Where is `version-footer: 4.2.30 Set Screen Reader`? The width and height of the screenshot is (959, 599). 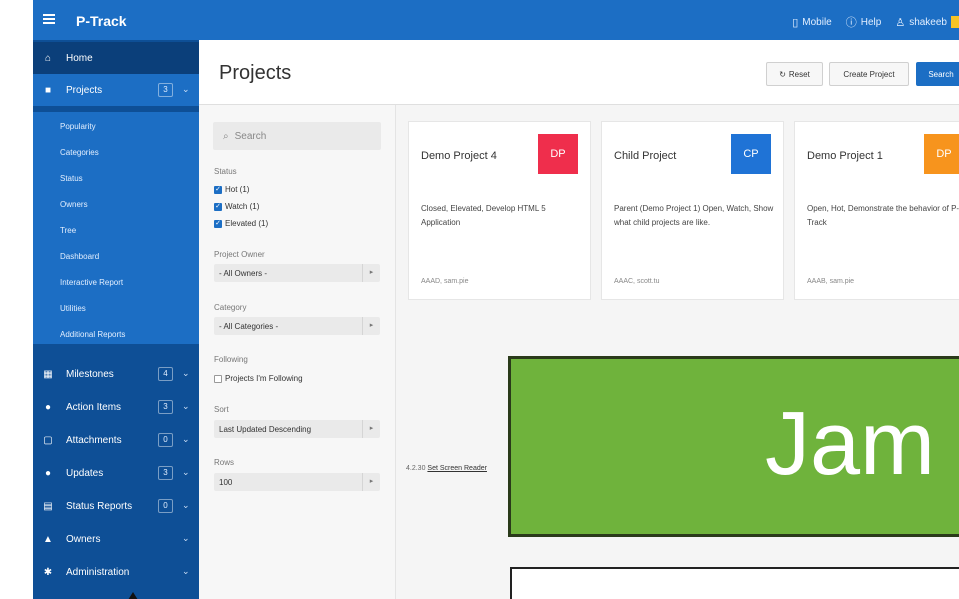 version-footer: 4.2.30 Set Screen Reader is located at coordinates (446, 468).